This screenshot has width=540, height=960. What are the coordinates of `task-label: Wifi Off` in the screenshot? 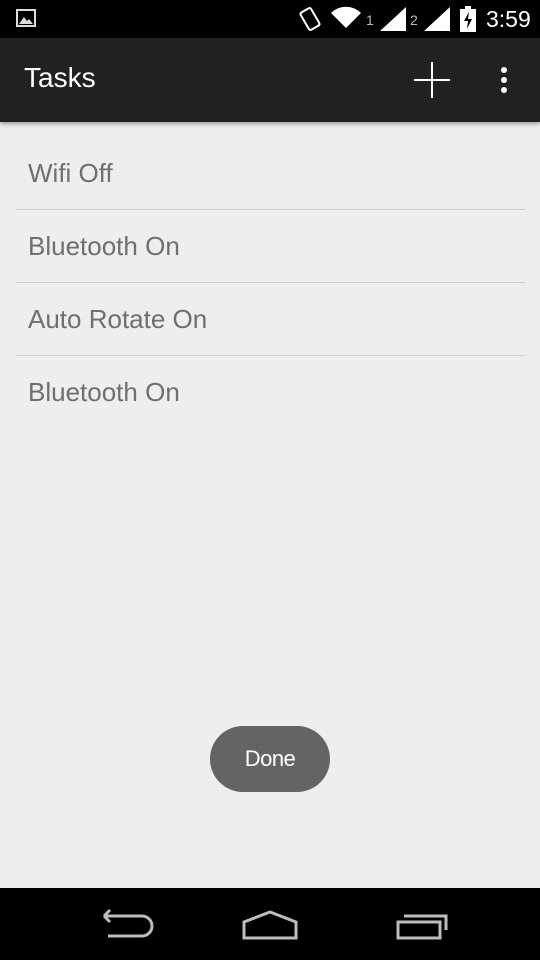 It's located at (70, 172).